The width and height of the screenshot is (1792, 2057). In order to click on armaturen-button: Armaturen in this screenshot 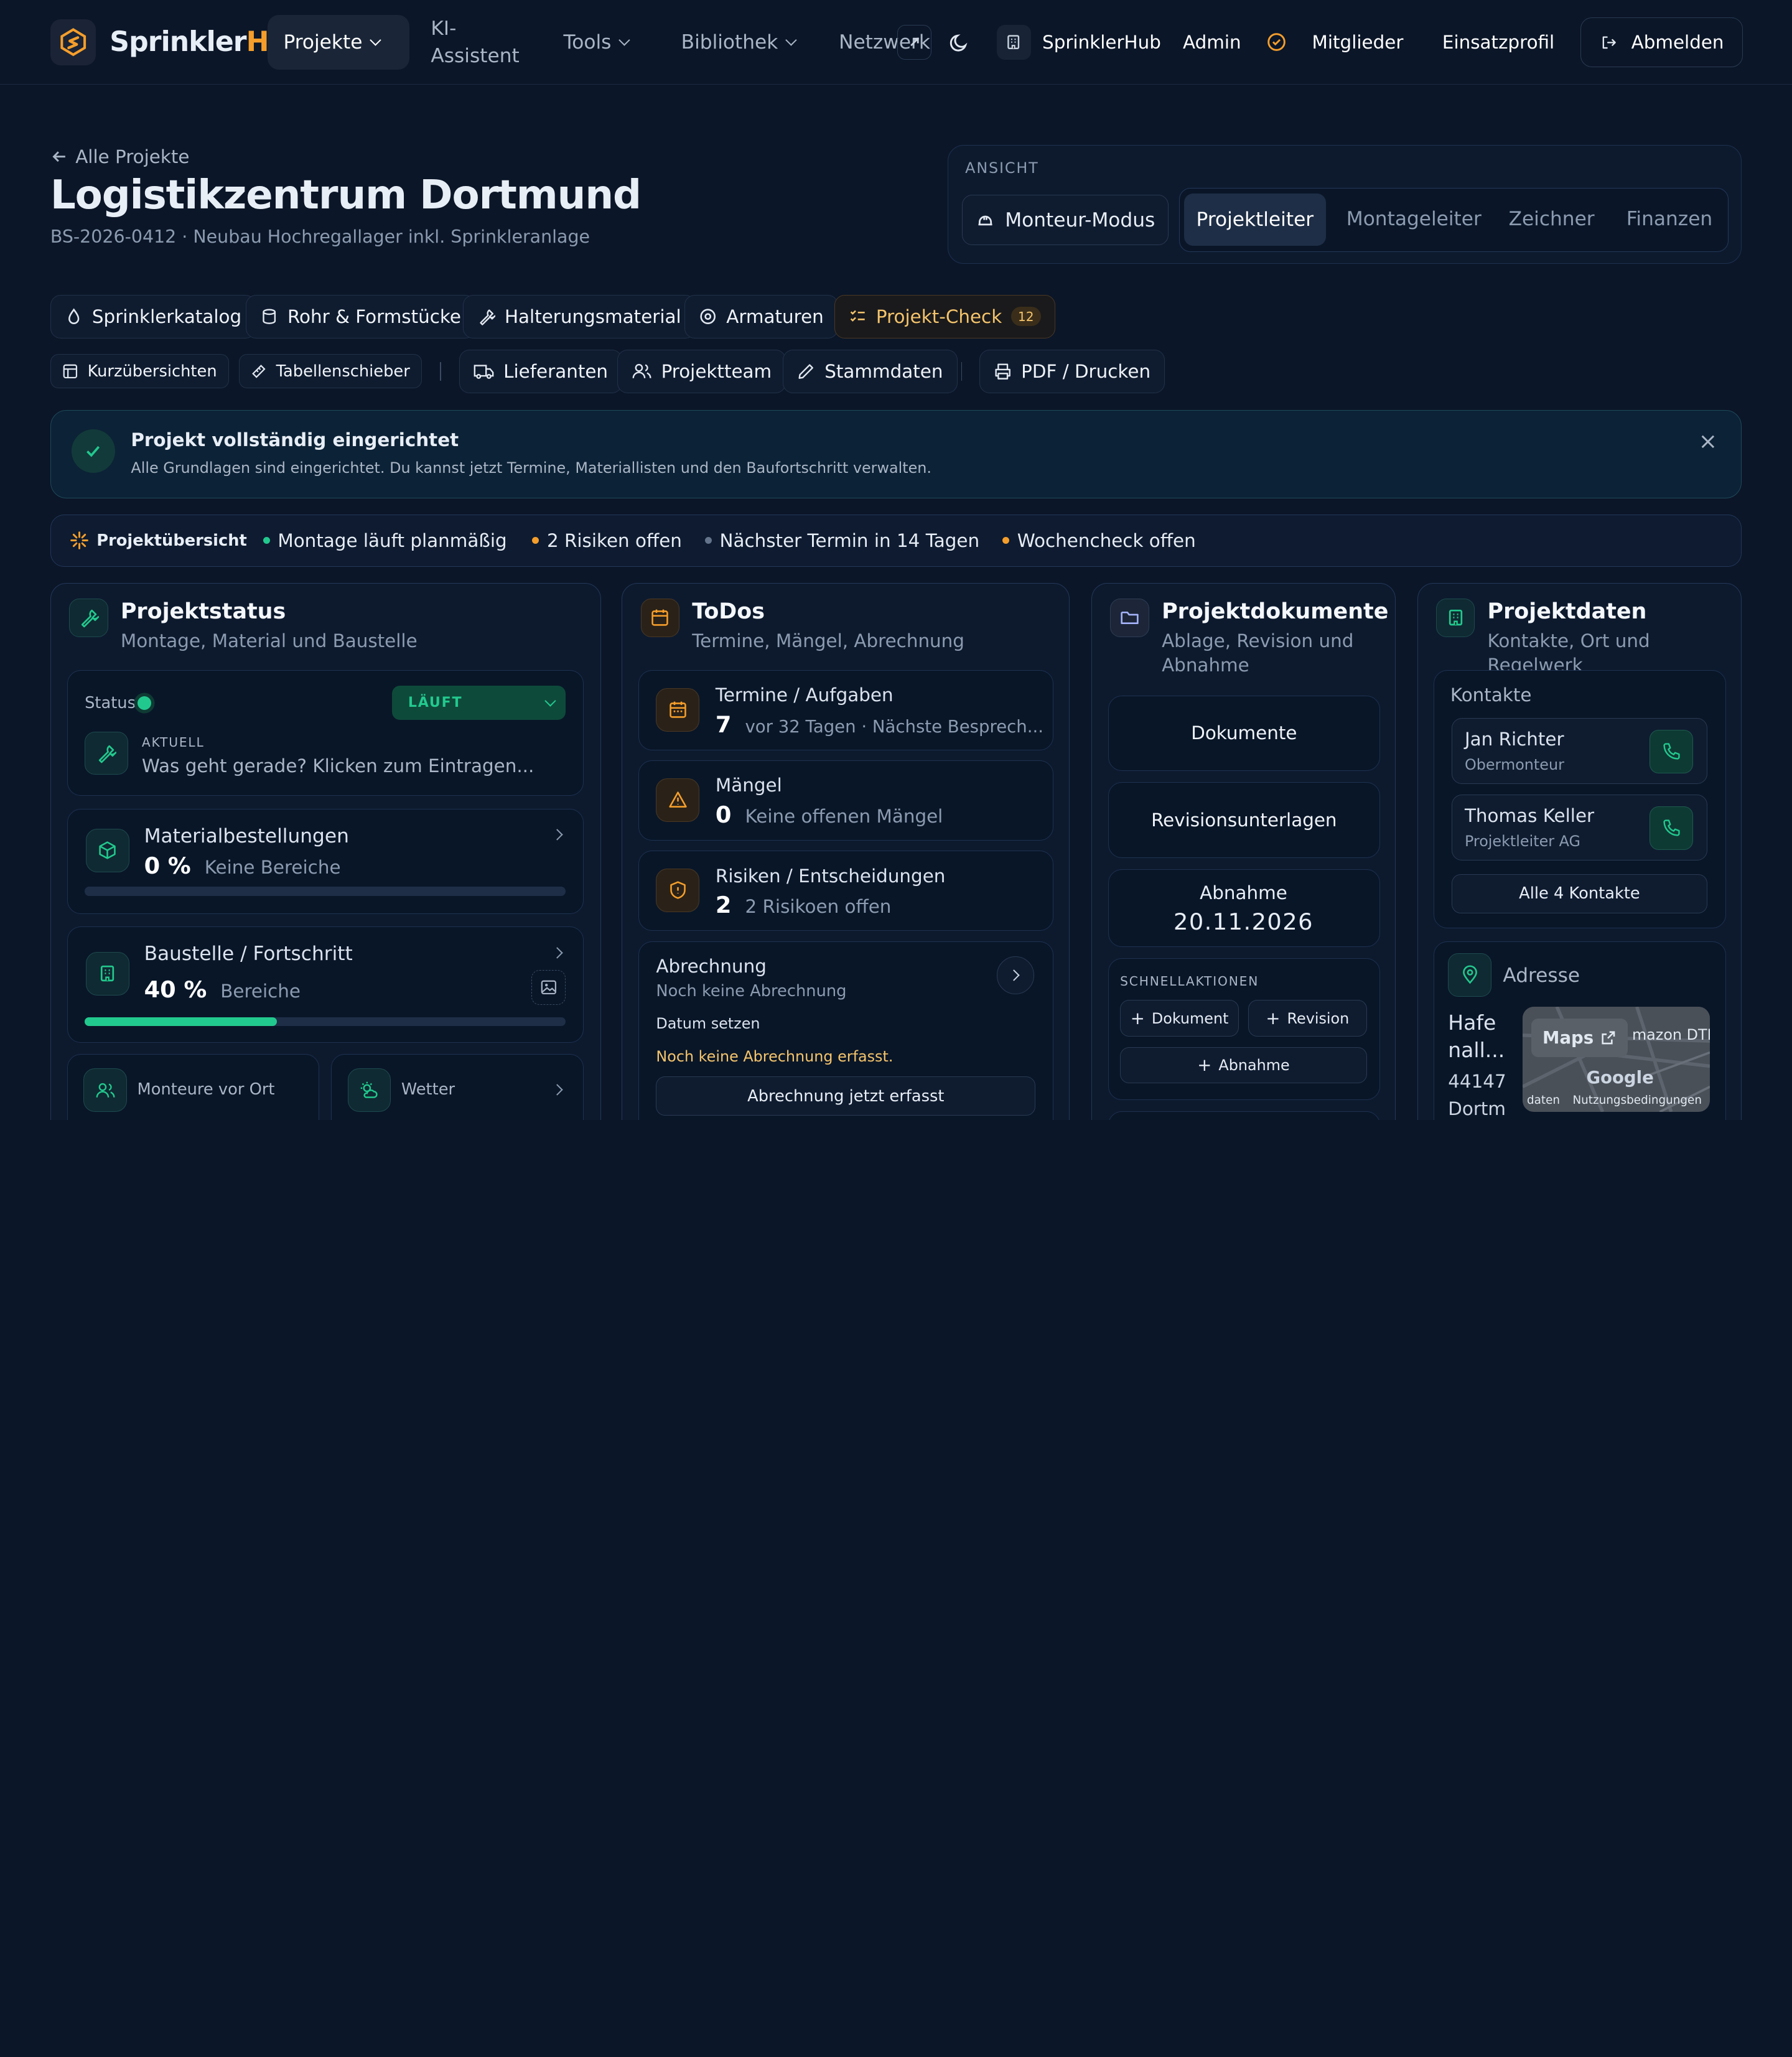, I will do `click(761, 316)`.